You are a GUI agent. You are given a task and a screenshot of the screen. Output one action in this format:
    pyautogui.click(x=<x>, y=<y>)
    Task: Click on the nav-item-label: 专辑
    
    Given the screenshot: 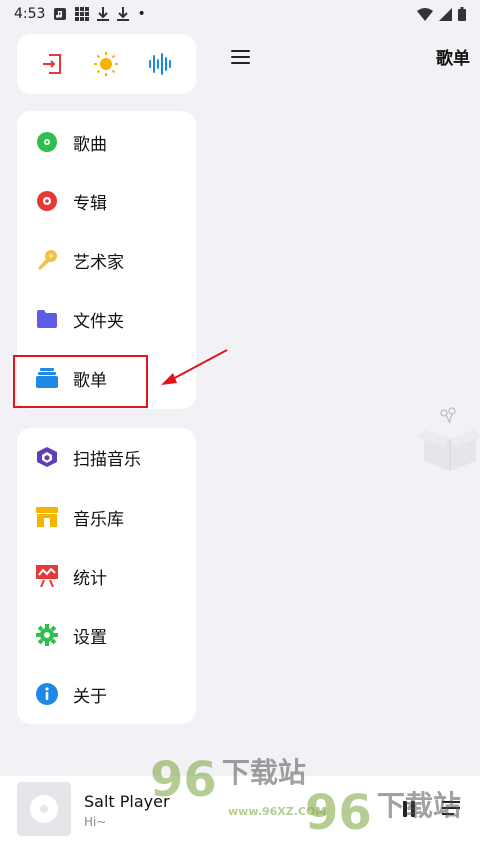 What is the action you would take?
    pyautogui.click(x=90, y=203)
    